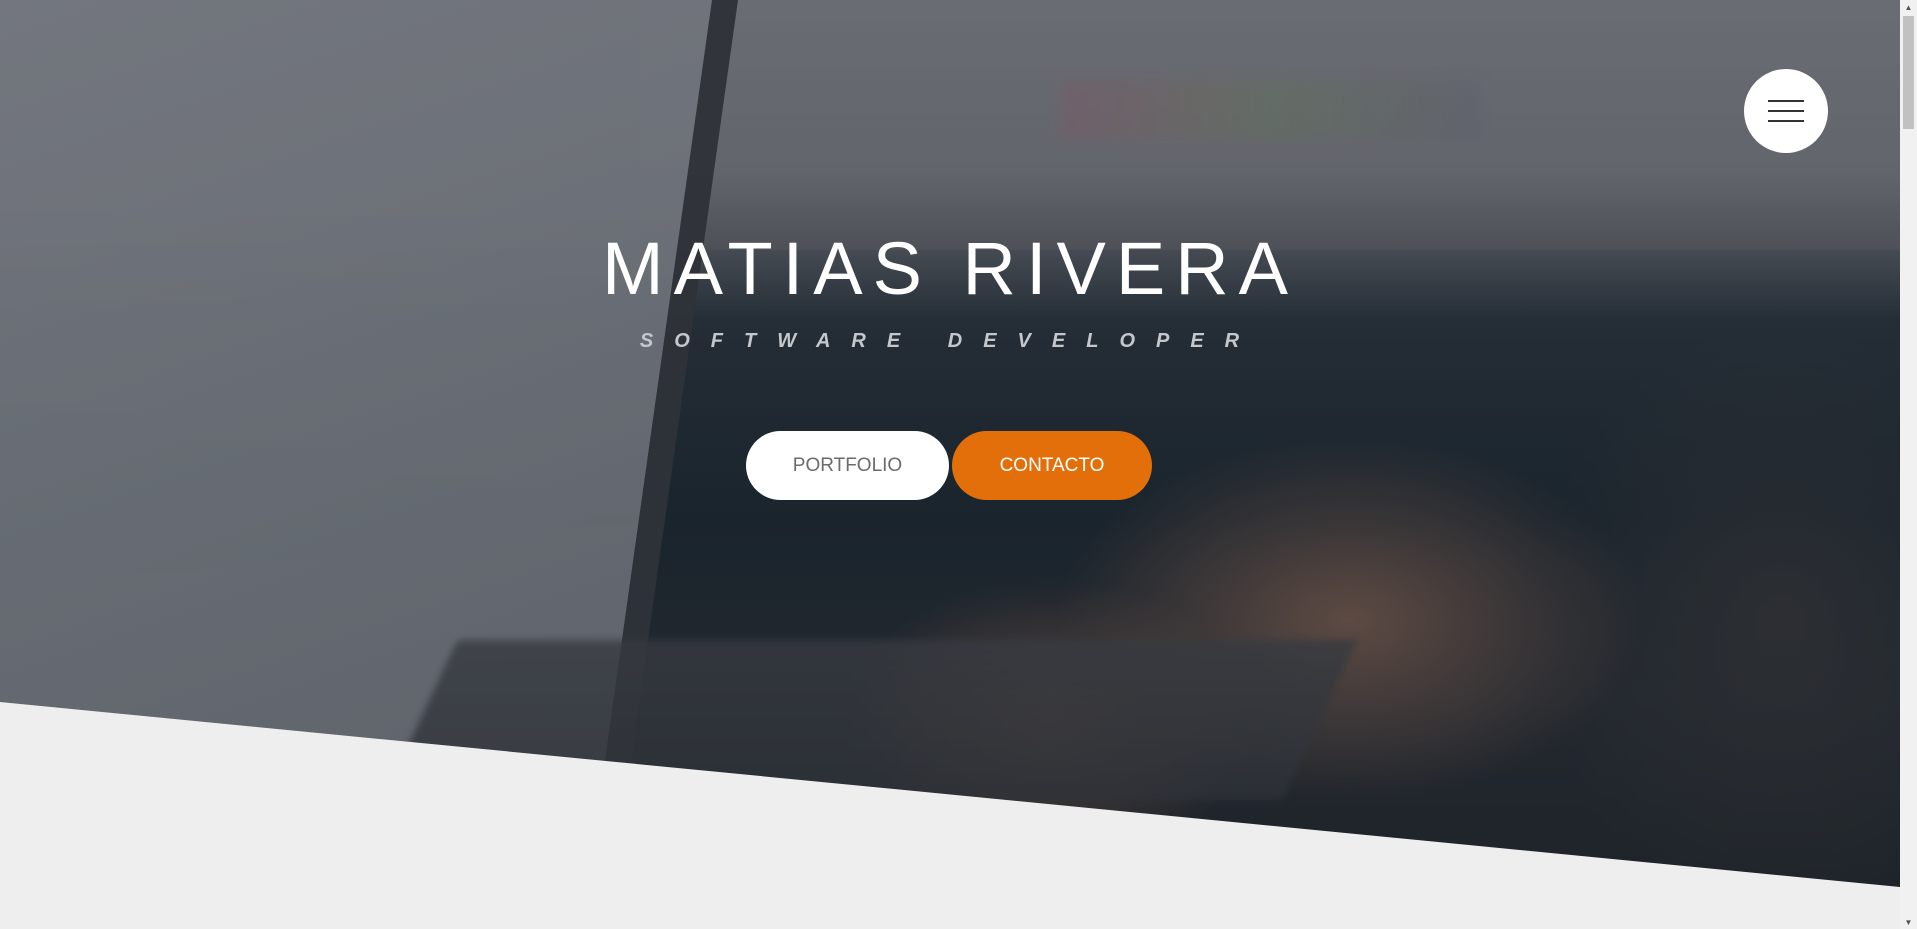 This screenshot has width=1917, height=929. I want to click on scrollbar-thumb, so click(1908, 72).